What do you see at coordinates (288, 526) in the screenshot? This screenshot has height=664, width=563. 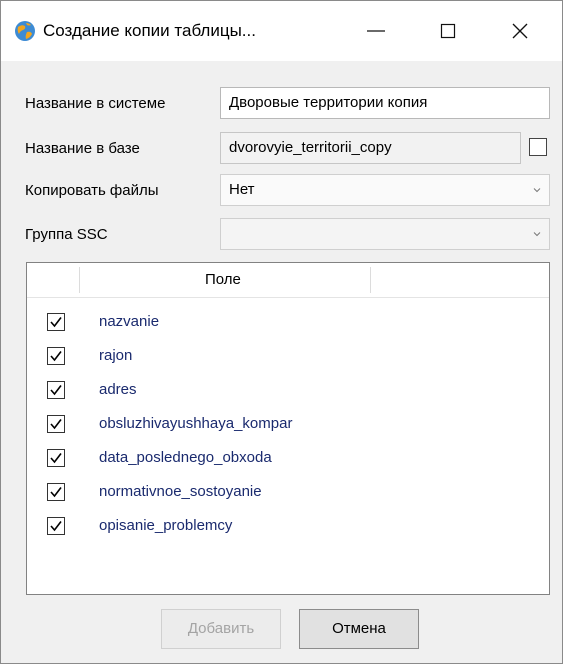 I see `table-row: opisanie_problemcy` at bounding box center [288, 526].